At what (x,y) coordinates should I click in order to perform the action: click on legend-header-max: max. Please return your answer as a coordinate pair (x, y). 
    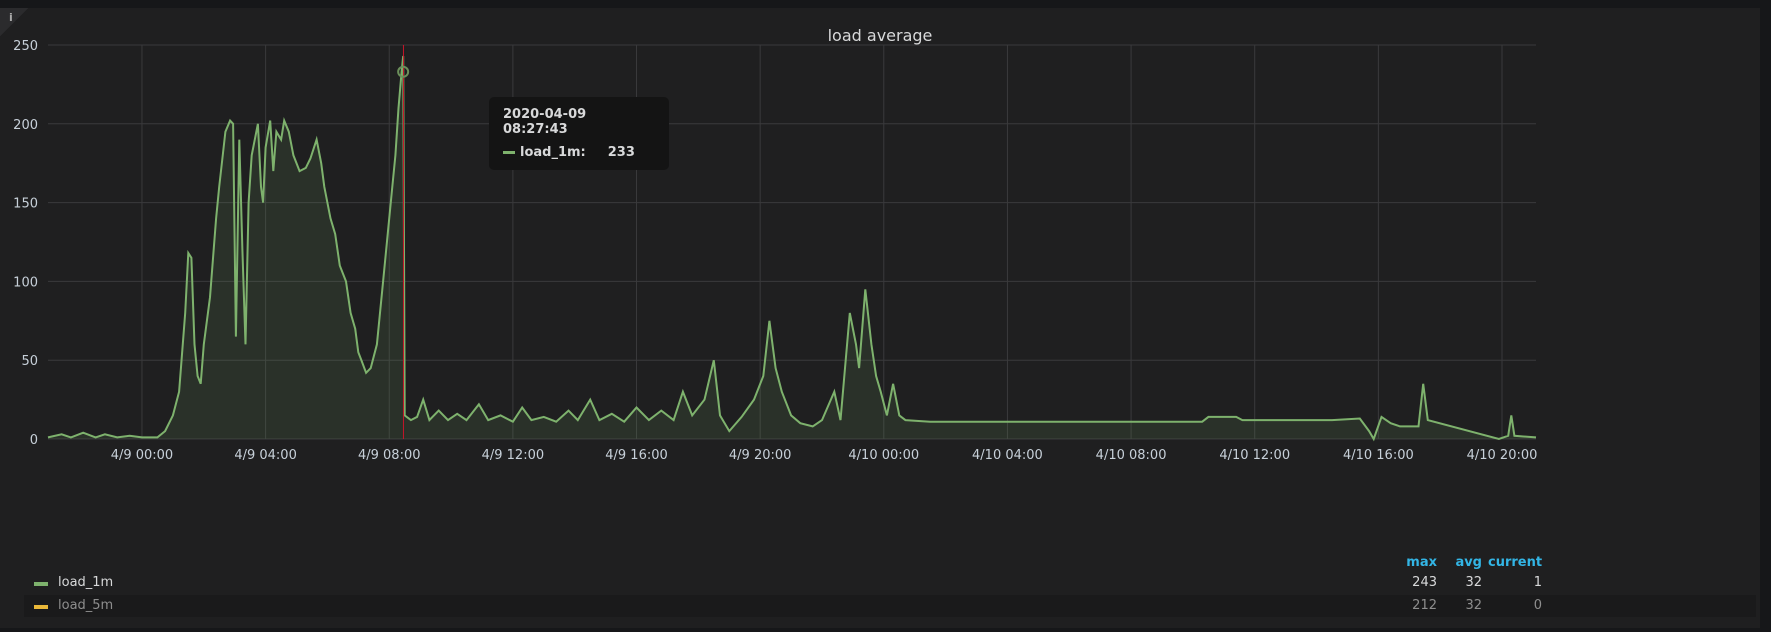
    Looking at the image, I should click on (1418, 562).